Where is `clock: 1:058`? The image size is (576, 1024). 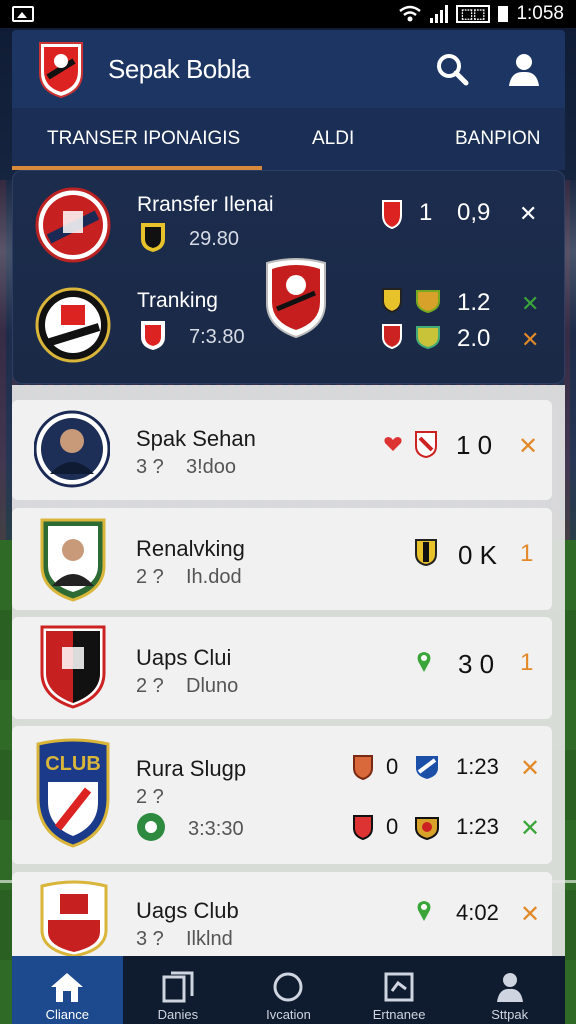 clock: 1:058 is located at coordinates (540, 13).